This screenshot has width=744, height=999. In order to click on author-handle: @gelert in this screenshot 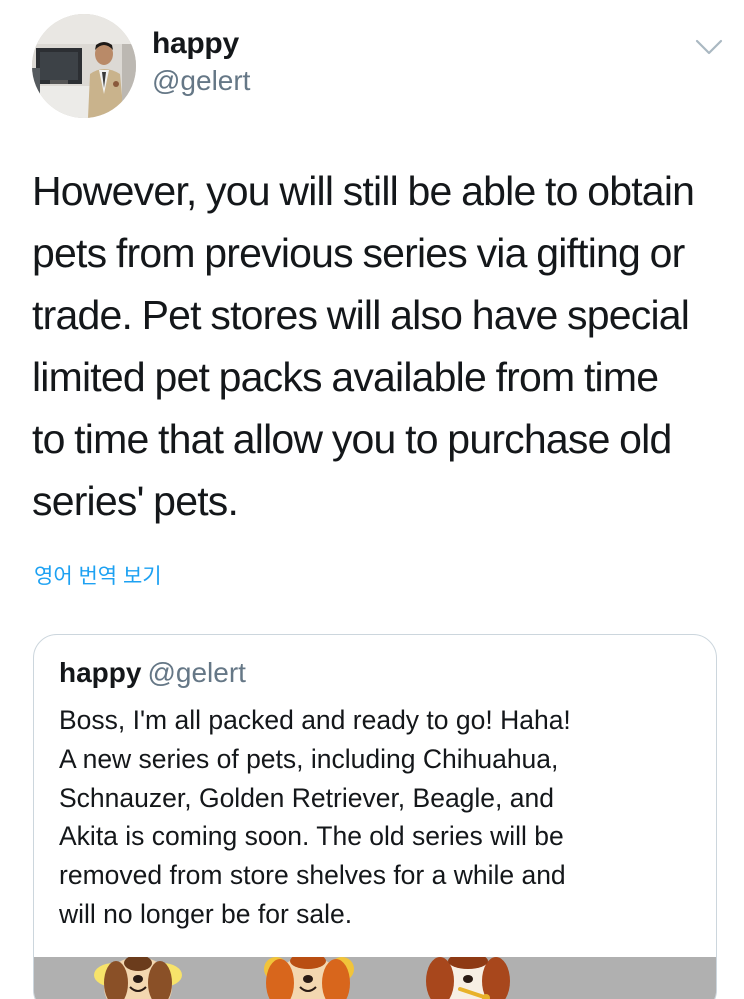, I will do `click(201, 81)`.